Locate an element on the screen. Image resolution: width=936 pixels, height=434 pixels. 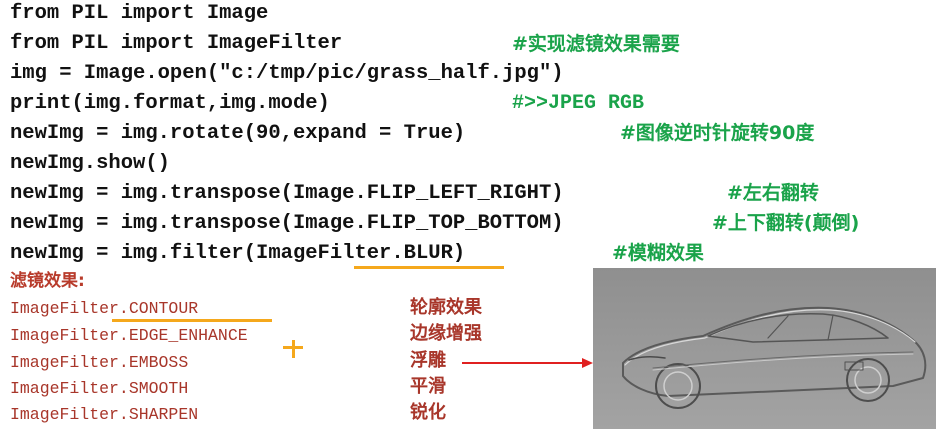
effect-label-sharpen: 锐化 is located at coordinates (428, 412).